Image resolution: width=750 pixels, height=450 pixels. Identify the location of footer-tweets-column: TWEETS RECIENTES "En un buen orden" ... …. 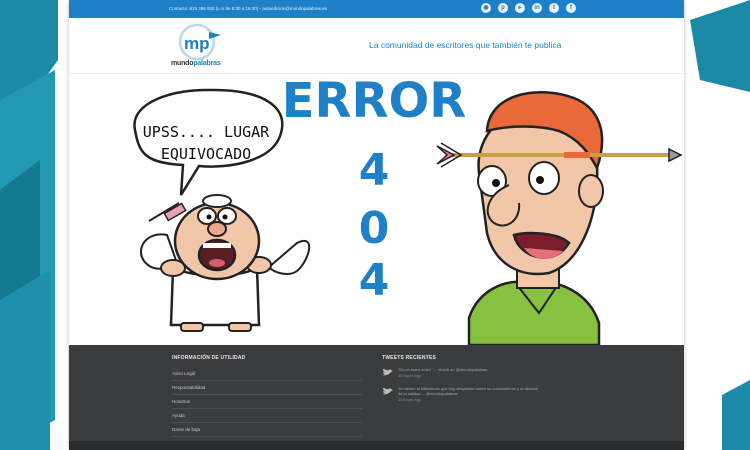
(489, 382).